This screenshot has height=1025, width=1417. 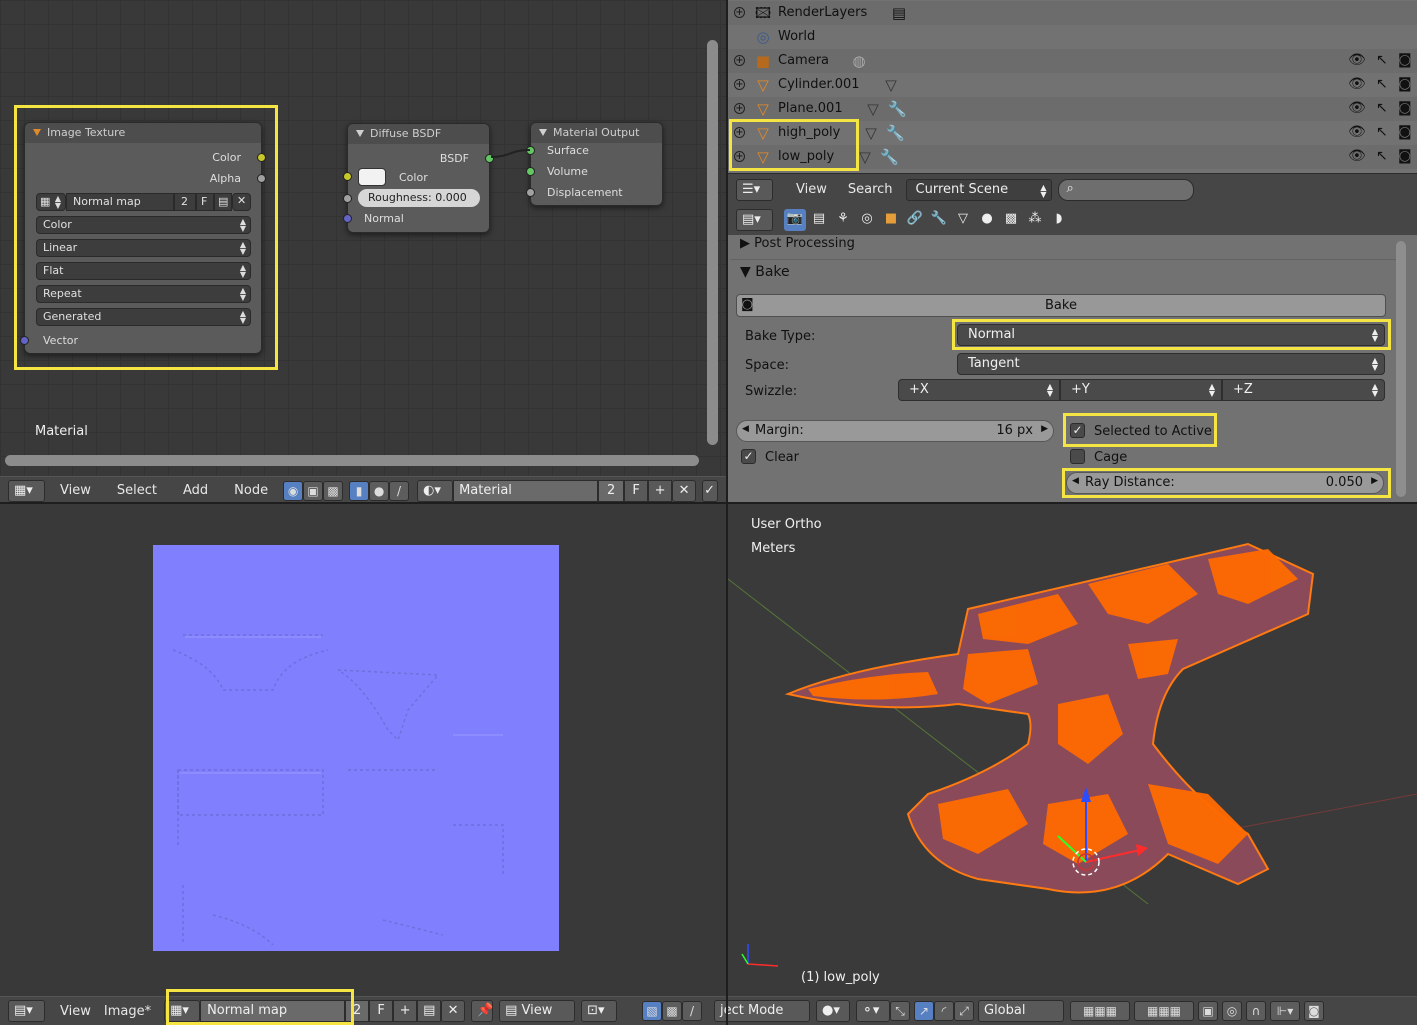 I want to click on layers-grid-2-icon: ▦▦▦, so click(x=1164, y=1011).